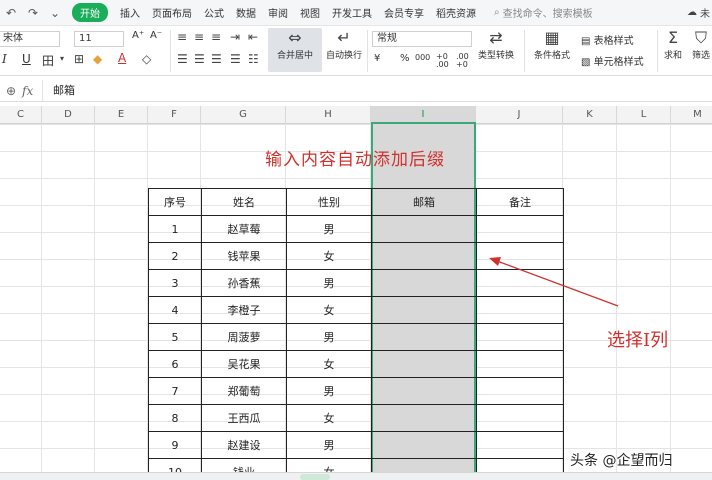 The image size is (712, 480). Describe the element at coordinates (552, 50) in the screenshot. I see `conditional-format-button: ▦ 条件格式` at that location.